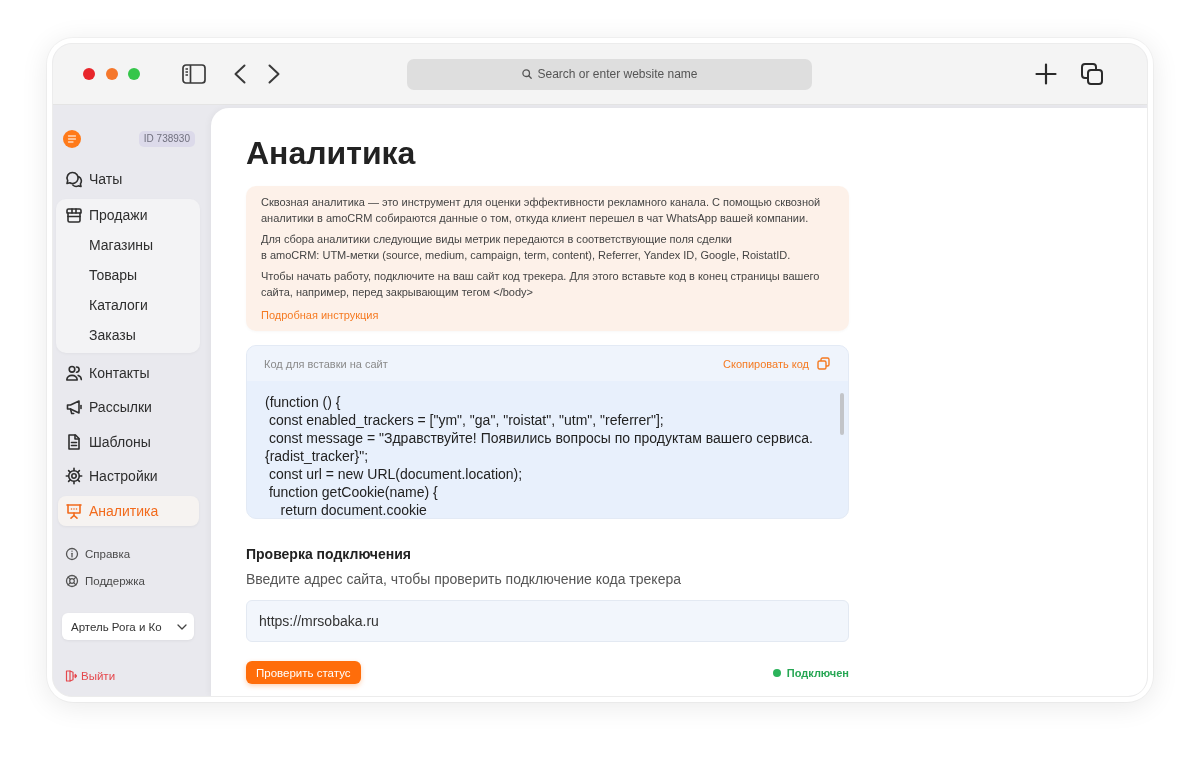 The height and width of the screenshot is (757, 1200). I want to click on submenu-item: Каталоги, so click(128, 305).